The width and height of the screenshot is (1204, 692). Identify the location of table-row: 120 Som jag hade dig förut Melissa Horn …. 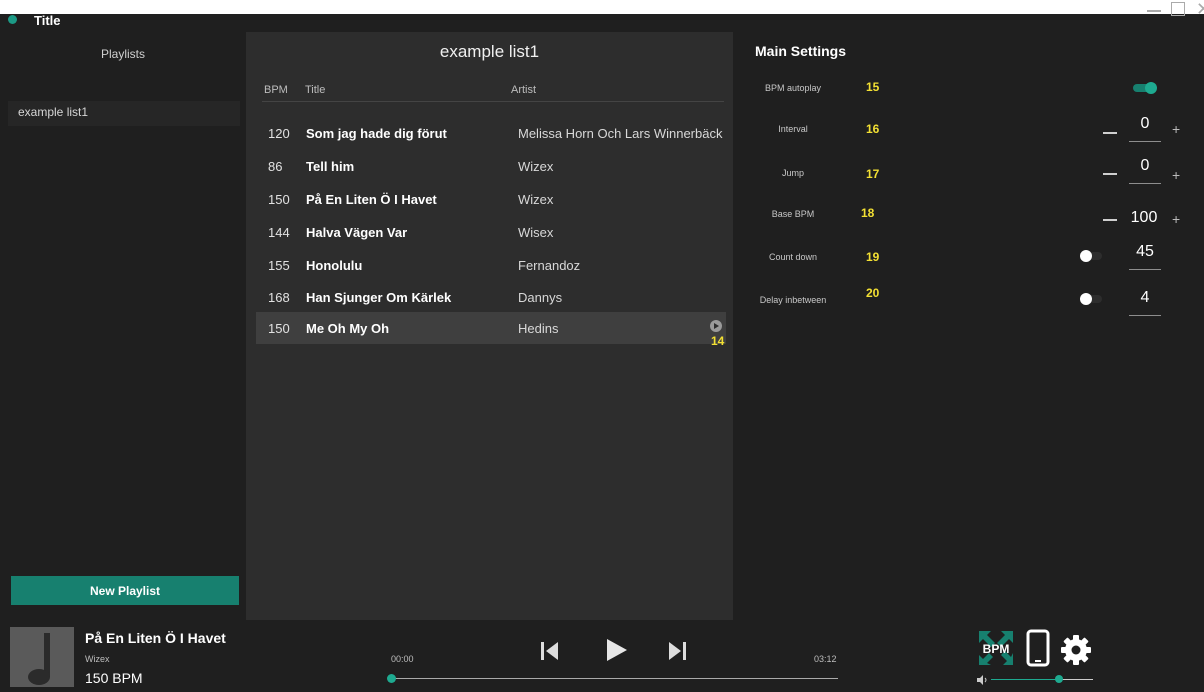
(491, 133).